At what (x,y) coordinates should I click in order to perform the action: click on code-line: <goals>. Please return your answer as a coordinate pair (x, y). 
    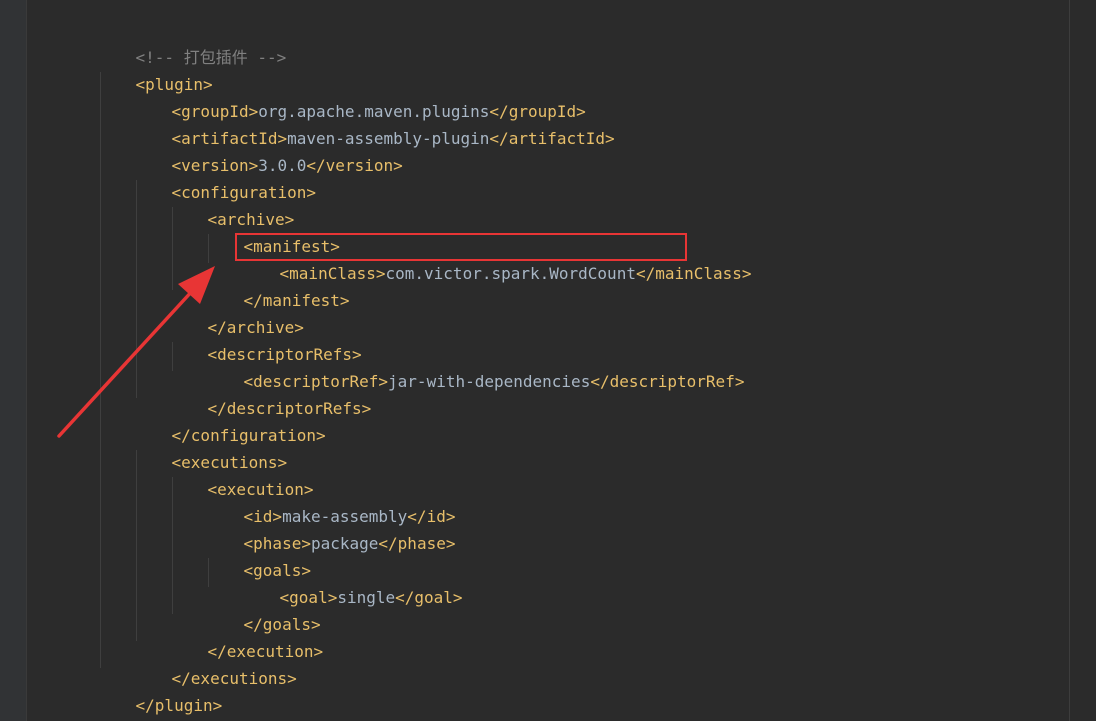
    Looking at the image, I should click on (258, 555).